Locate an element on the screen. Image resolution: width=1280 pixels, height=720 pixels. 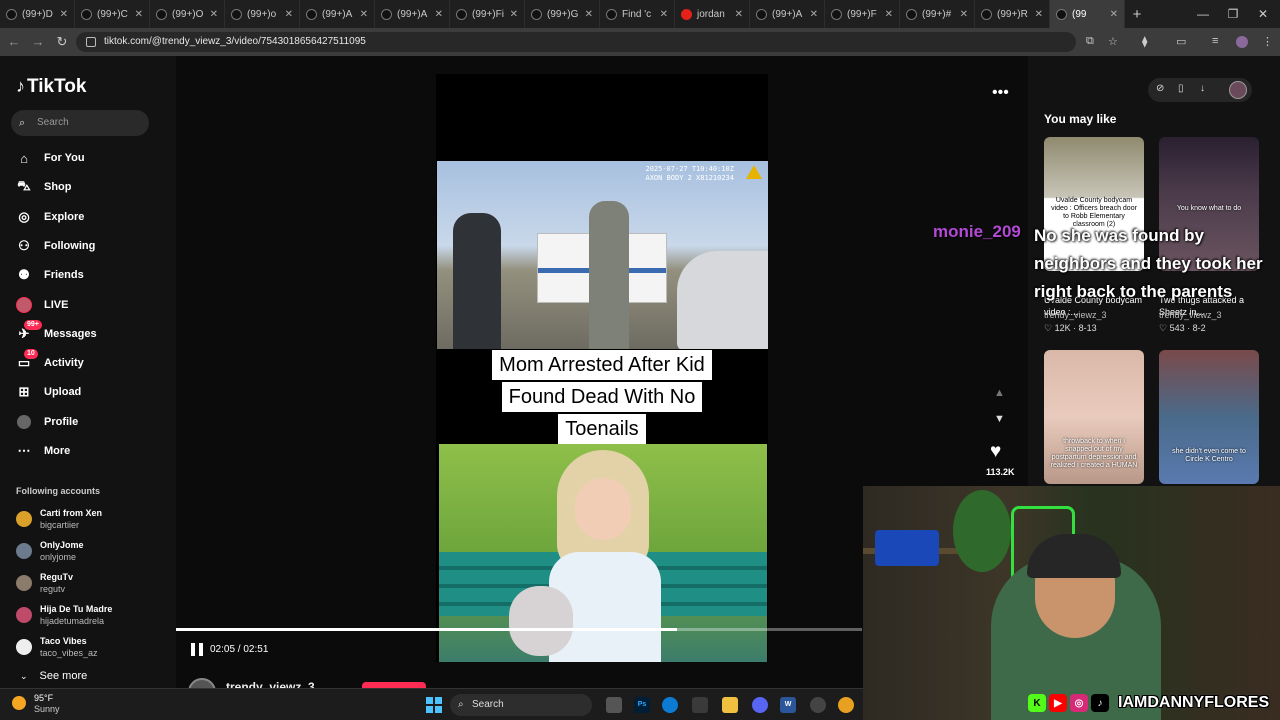
minimize-icon: — is located at coordinates (1203, 14).